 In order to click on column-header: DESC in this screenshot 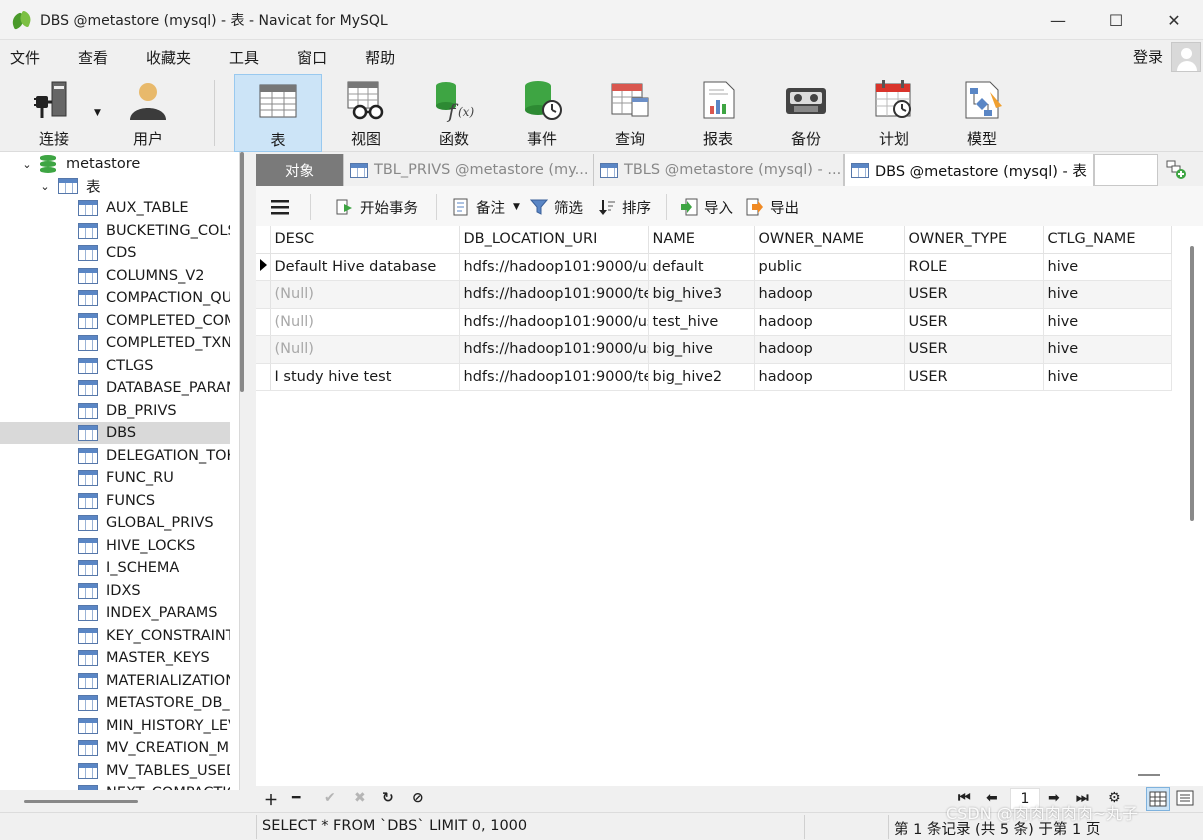, I will do `click(365, 240)`.